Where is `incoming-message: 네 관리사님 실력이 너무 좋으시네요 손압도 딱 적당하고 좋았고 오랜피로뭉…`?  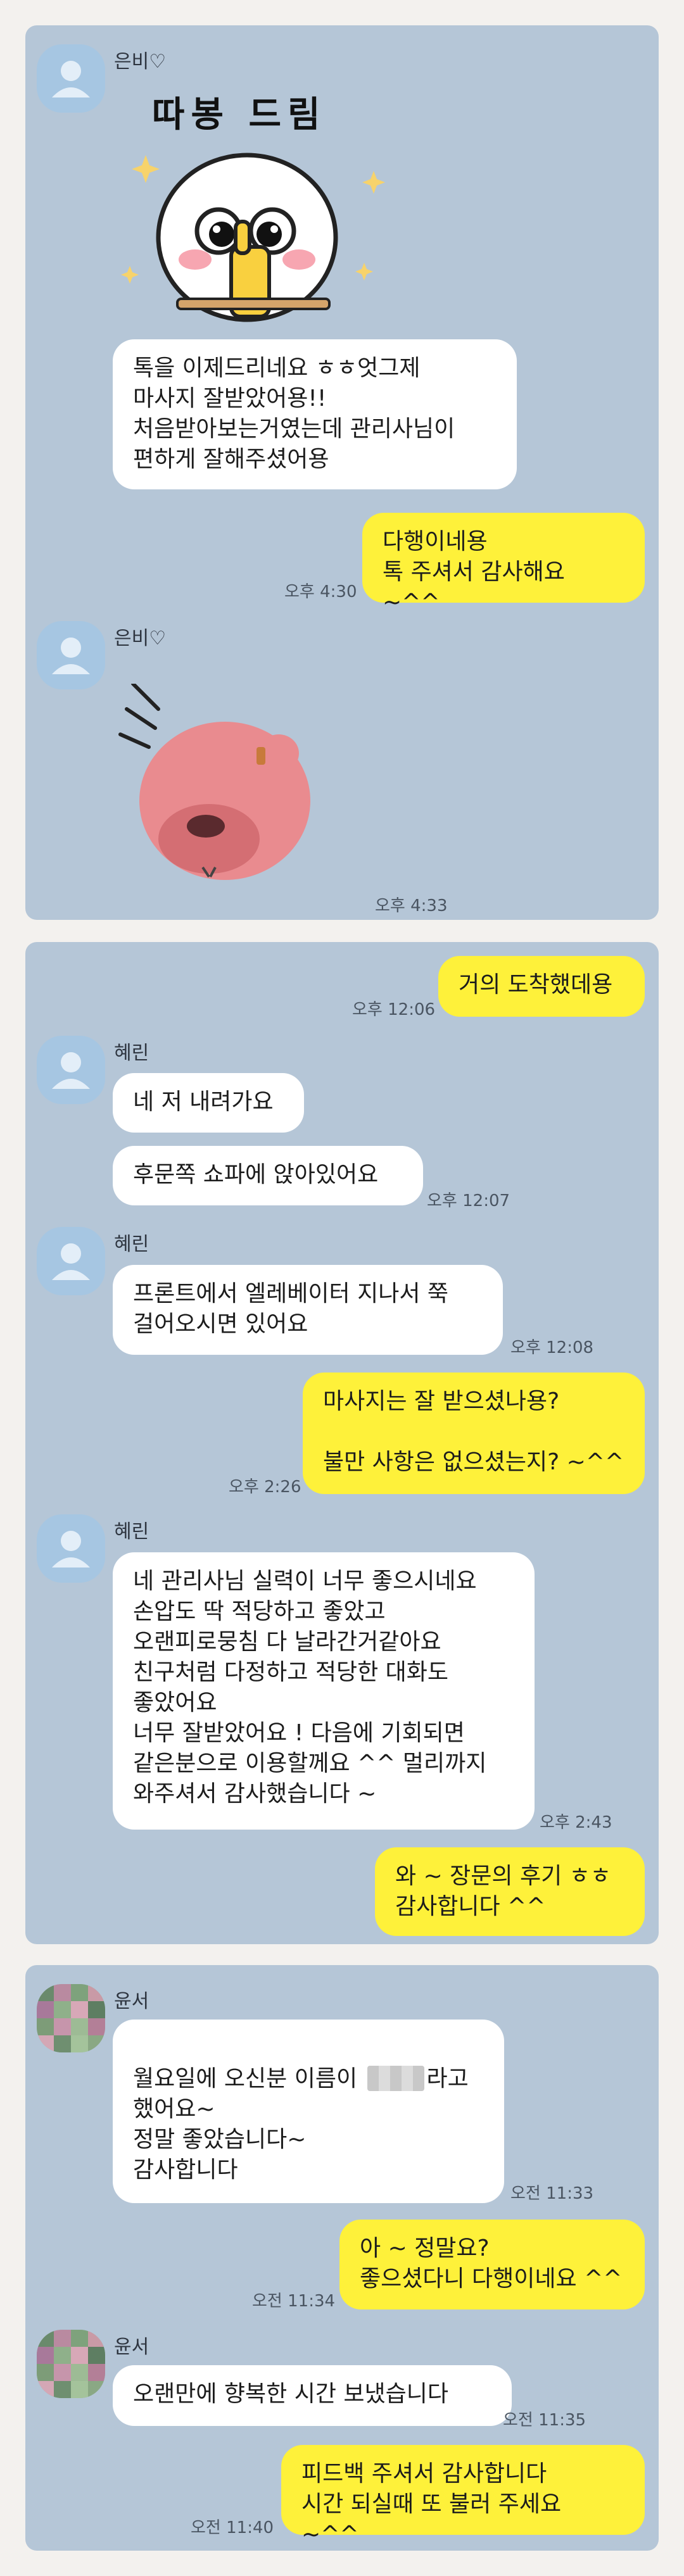
incoming-message: 네 관리사님 실력이 너무 좋으시네요 손압도 딱 적당하고 좋았고 오랜피로뭉… is located at coordinates (324, 1691).